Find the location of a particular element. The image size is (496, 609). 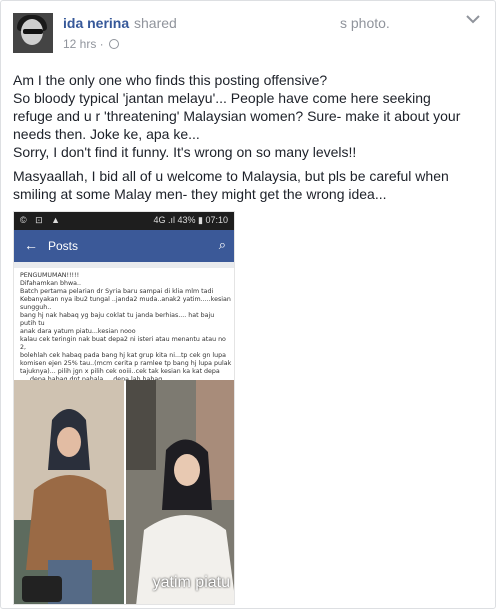

timestamp: 12 hrs · is located at coordinates (83, 44).